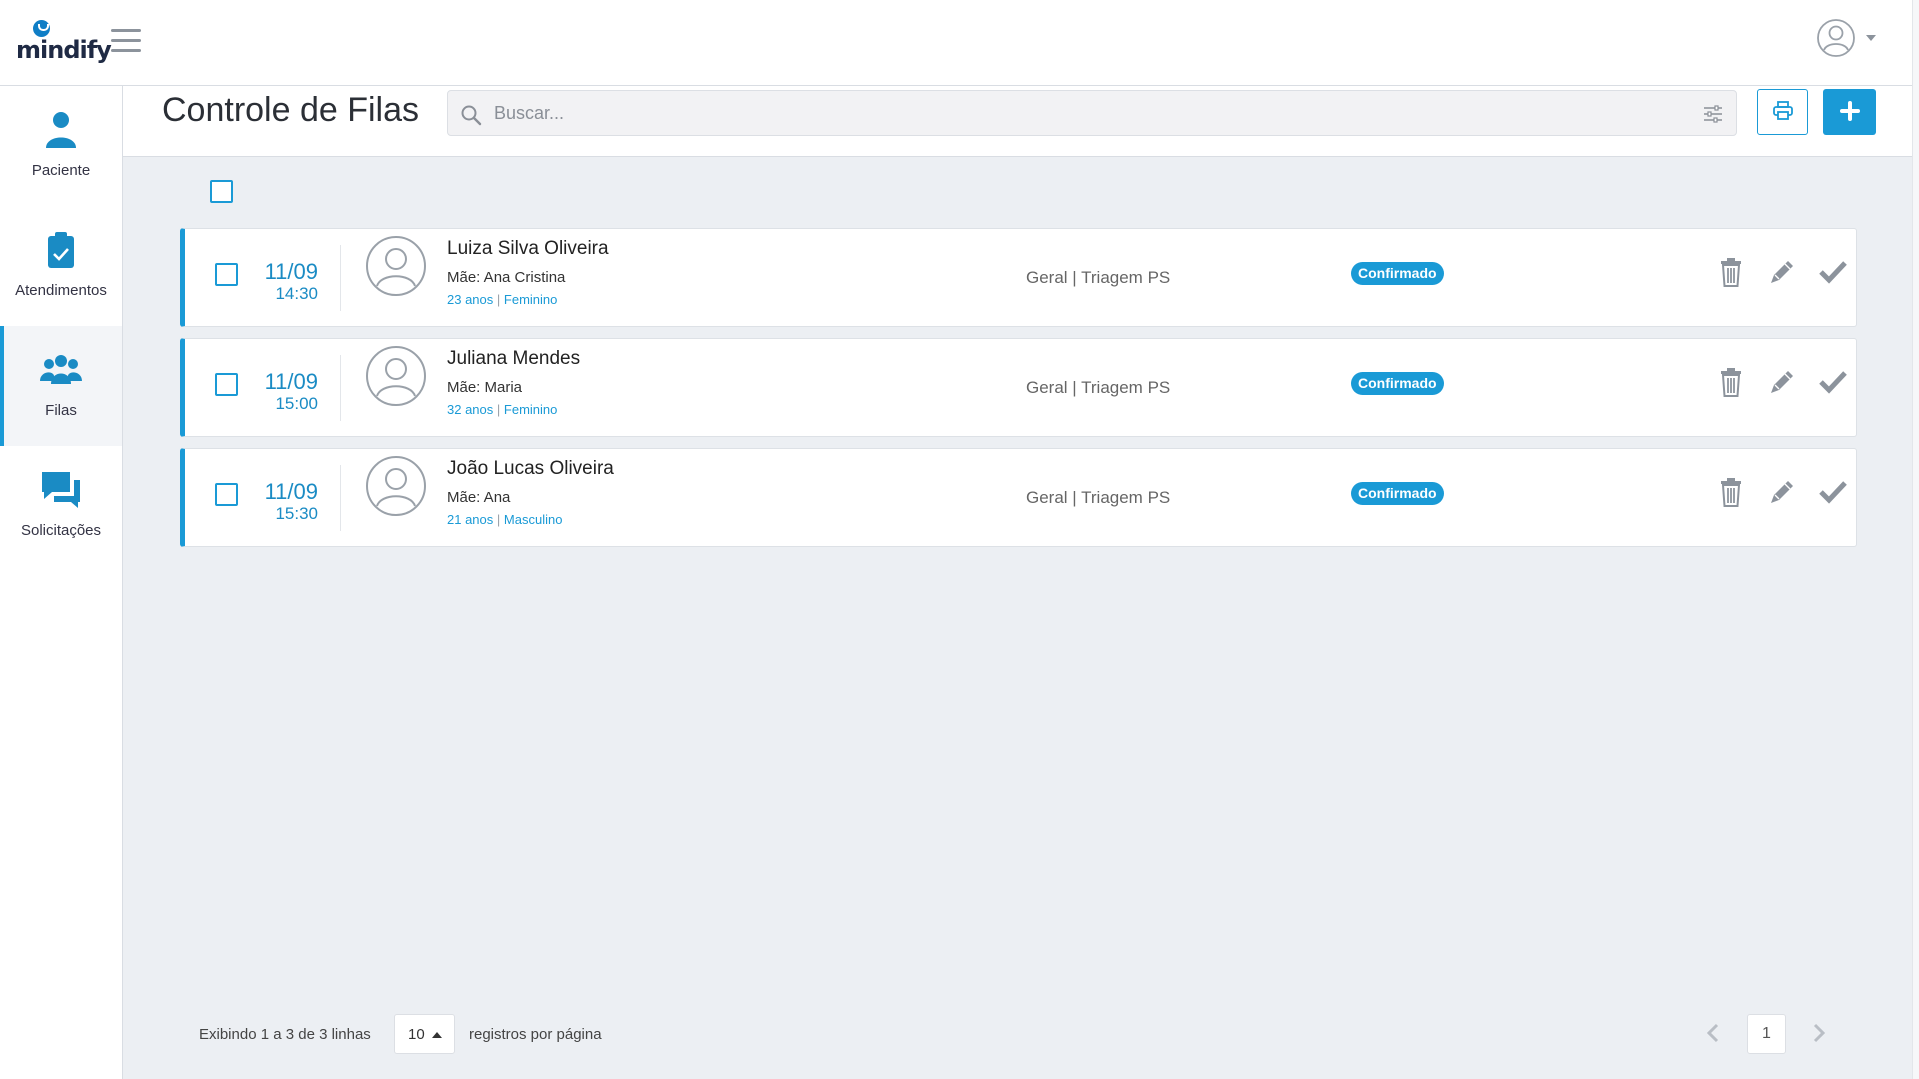 This screenshot has width=1919, height=1079. What do you see at coordinates (61, 582) in the screenshot?
I see `sidebar: Paciente Atendimentos Filas Solicitações` at bounding box center [61, 582].